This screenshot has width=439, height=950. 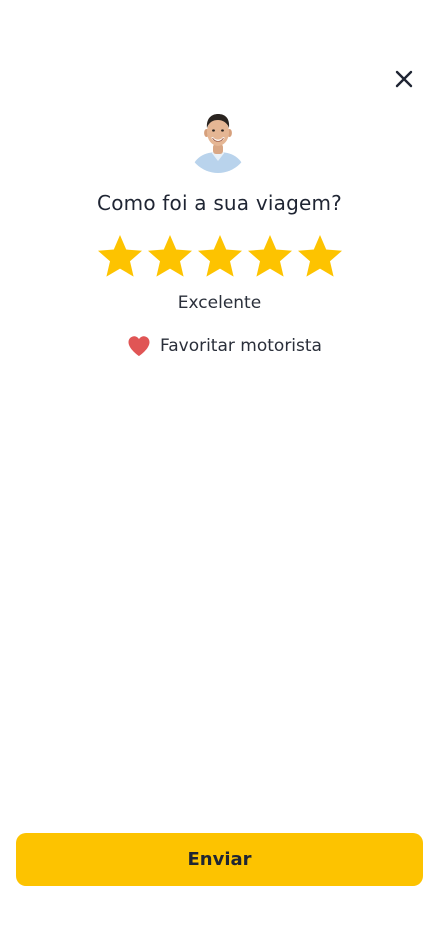 I want to click on submit-button: Enviar, so click(x=219, y=859).